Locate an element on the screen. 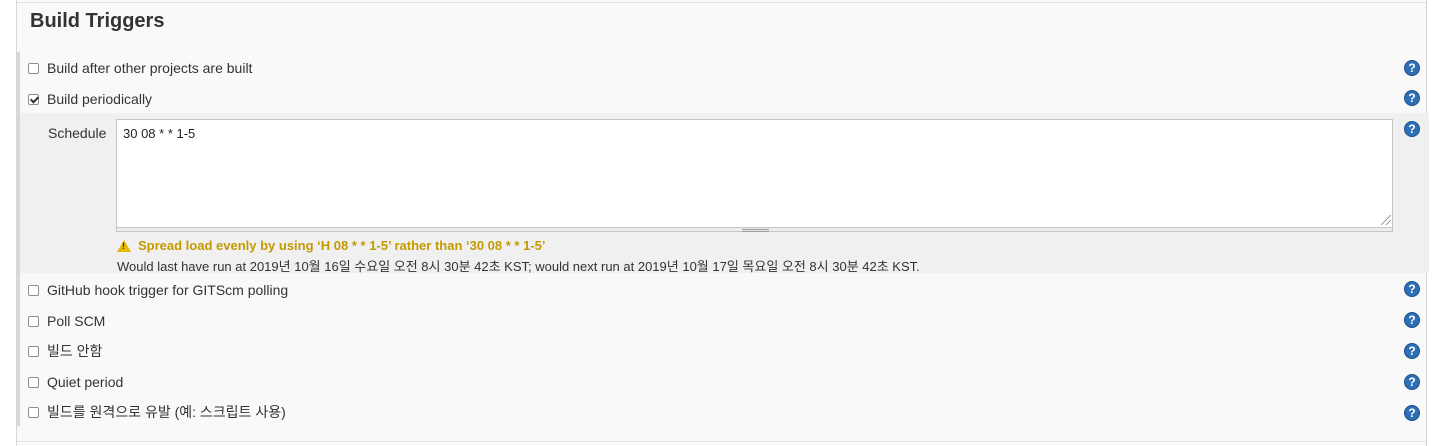 This screenshot has width=1441, height=446. checkbox-checked is located at coordinates (33, 99).